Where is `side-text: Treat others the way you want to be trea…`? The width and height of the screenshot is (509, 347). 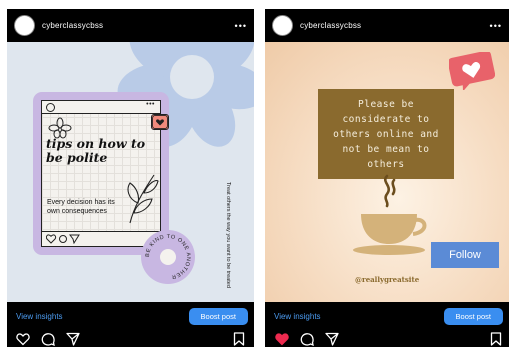 side-text: Treat others the way you want to be trea… is located at coordinates (225, 237).